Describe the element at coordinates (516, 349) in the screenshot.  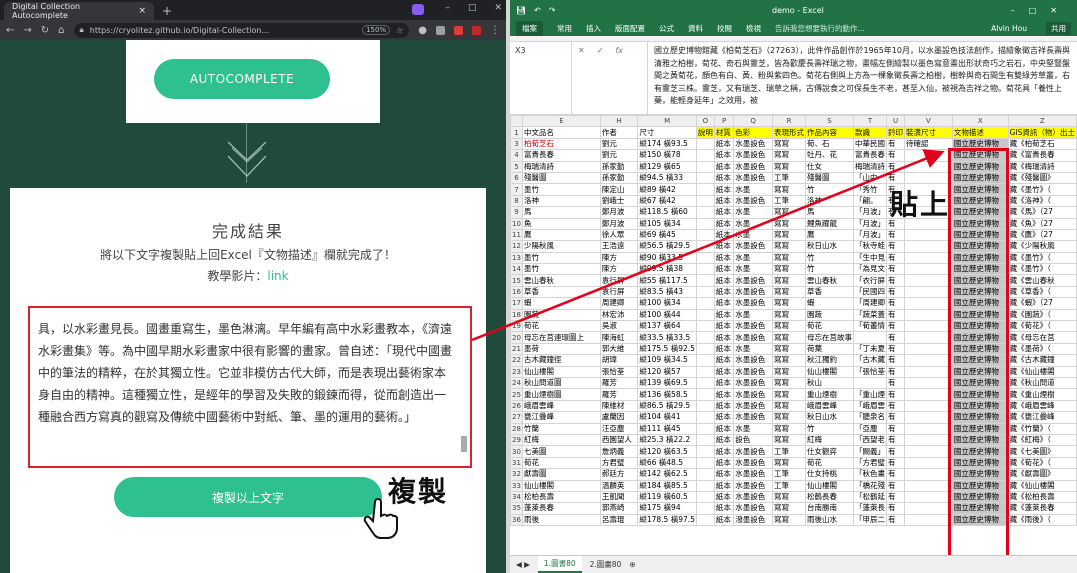
I see `row-number: 21` at that location.